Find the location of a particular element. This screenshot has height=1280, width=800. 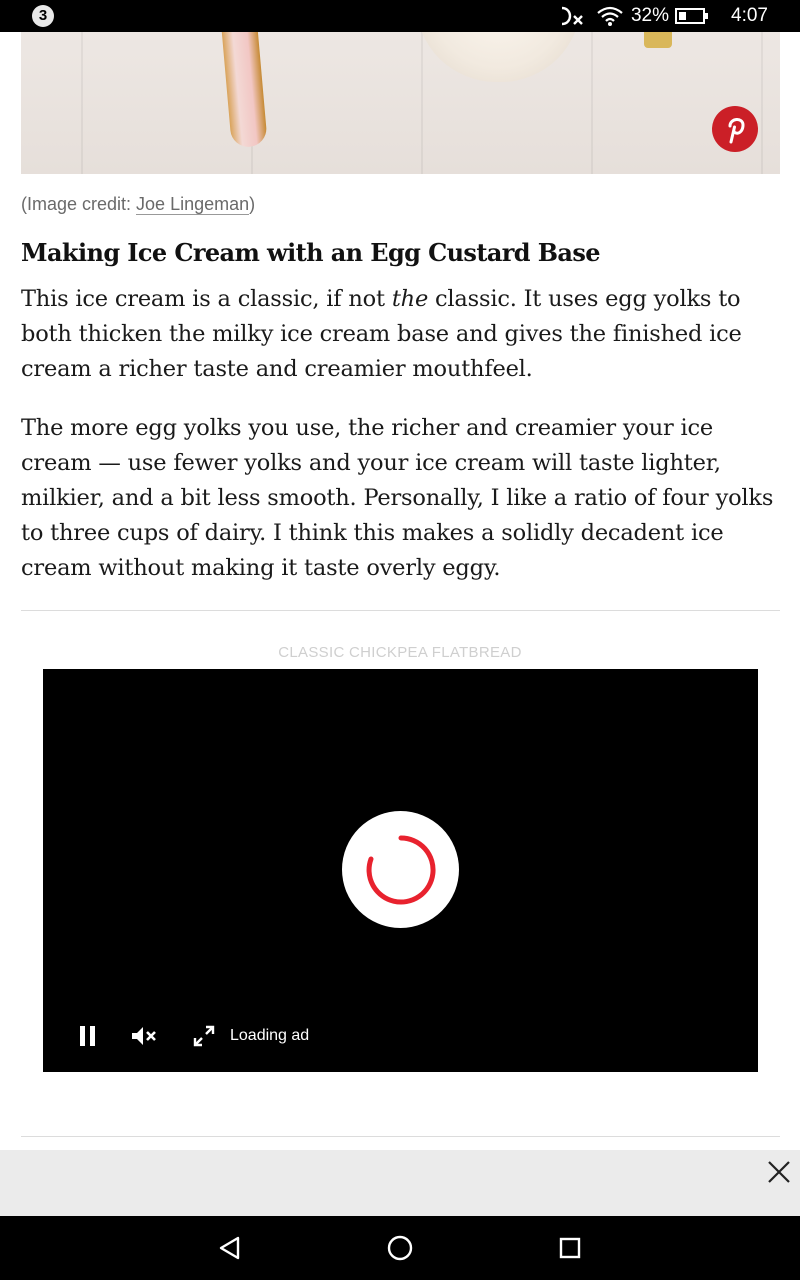

status-icons: 32% 4:07 is located at coordinates (679, 16).